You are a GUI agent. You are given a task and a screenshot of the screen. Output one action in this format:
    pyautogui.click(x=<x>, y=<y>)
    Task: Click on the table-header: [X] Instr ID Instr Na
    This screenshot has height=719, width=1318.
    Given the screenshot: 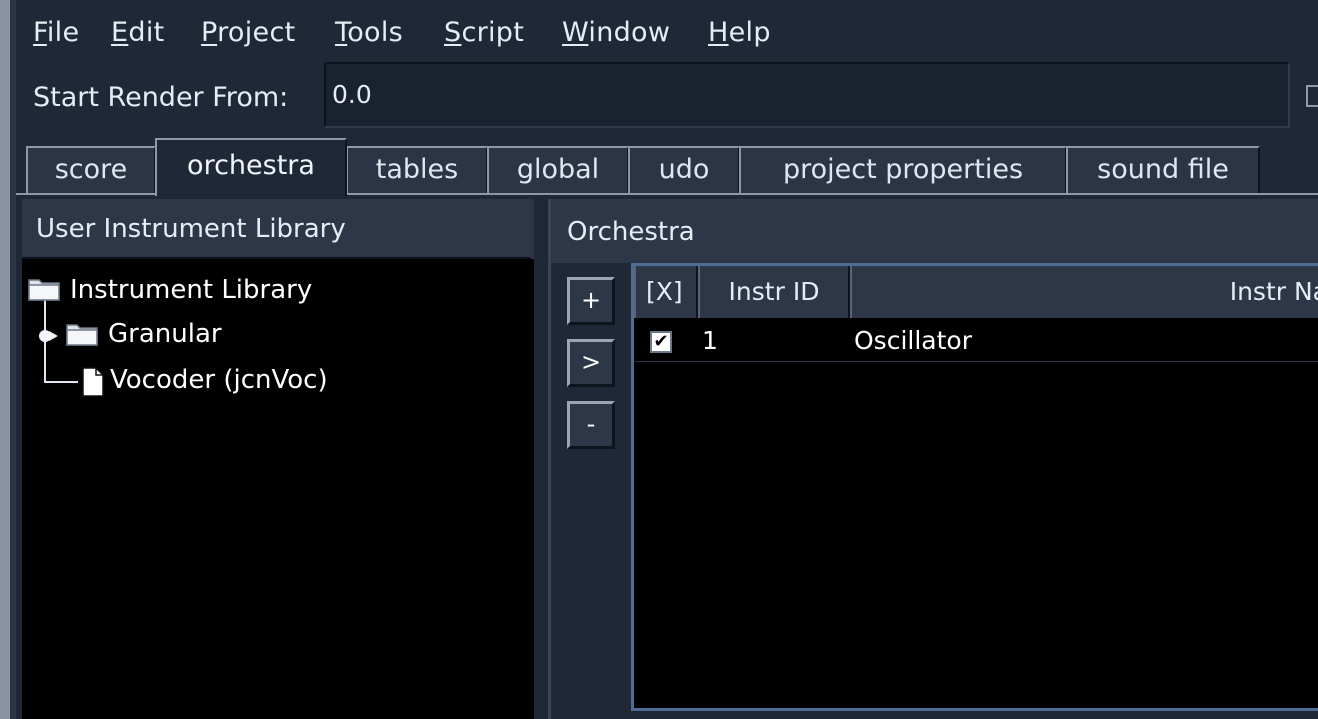 What is the action you would take?
    pyautogui.click(x=976, y=292)
    